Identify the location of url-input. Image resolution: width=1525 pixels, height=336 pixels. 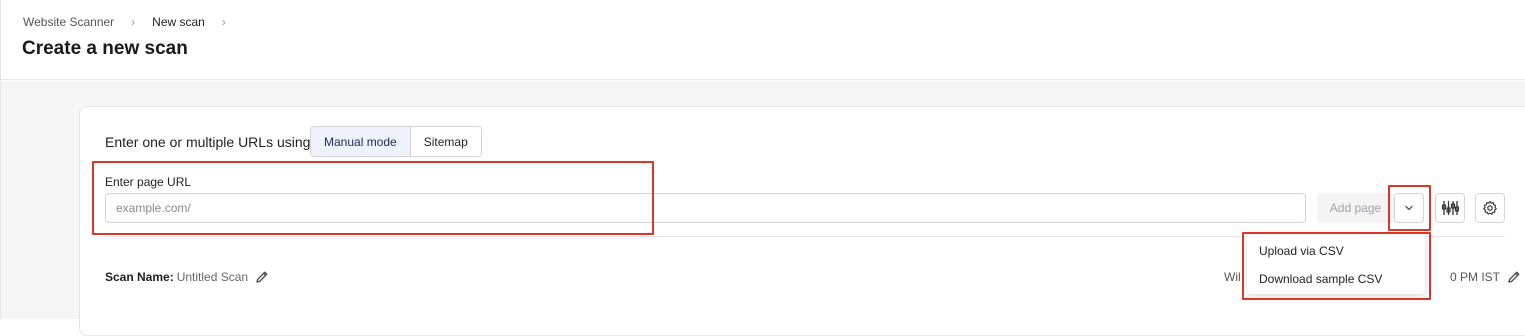
(705, 208).